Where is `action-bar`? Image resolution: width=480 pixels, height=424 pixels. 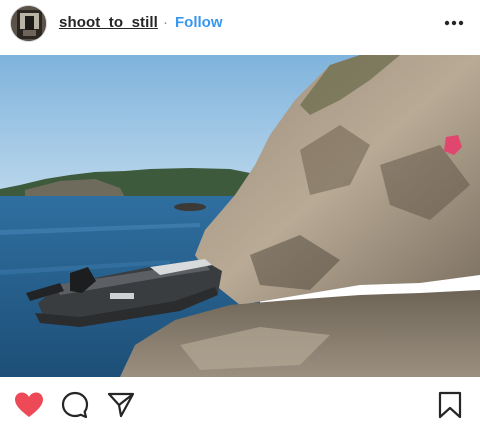 action-bar is located at coordinates (240, 400).